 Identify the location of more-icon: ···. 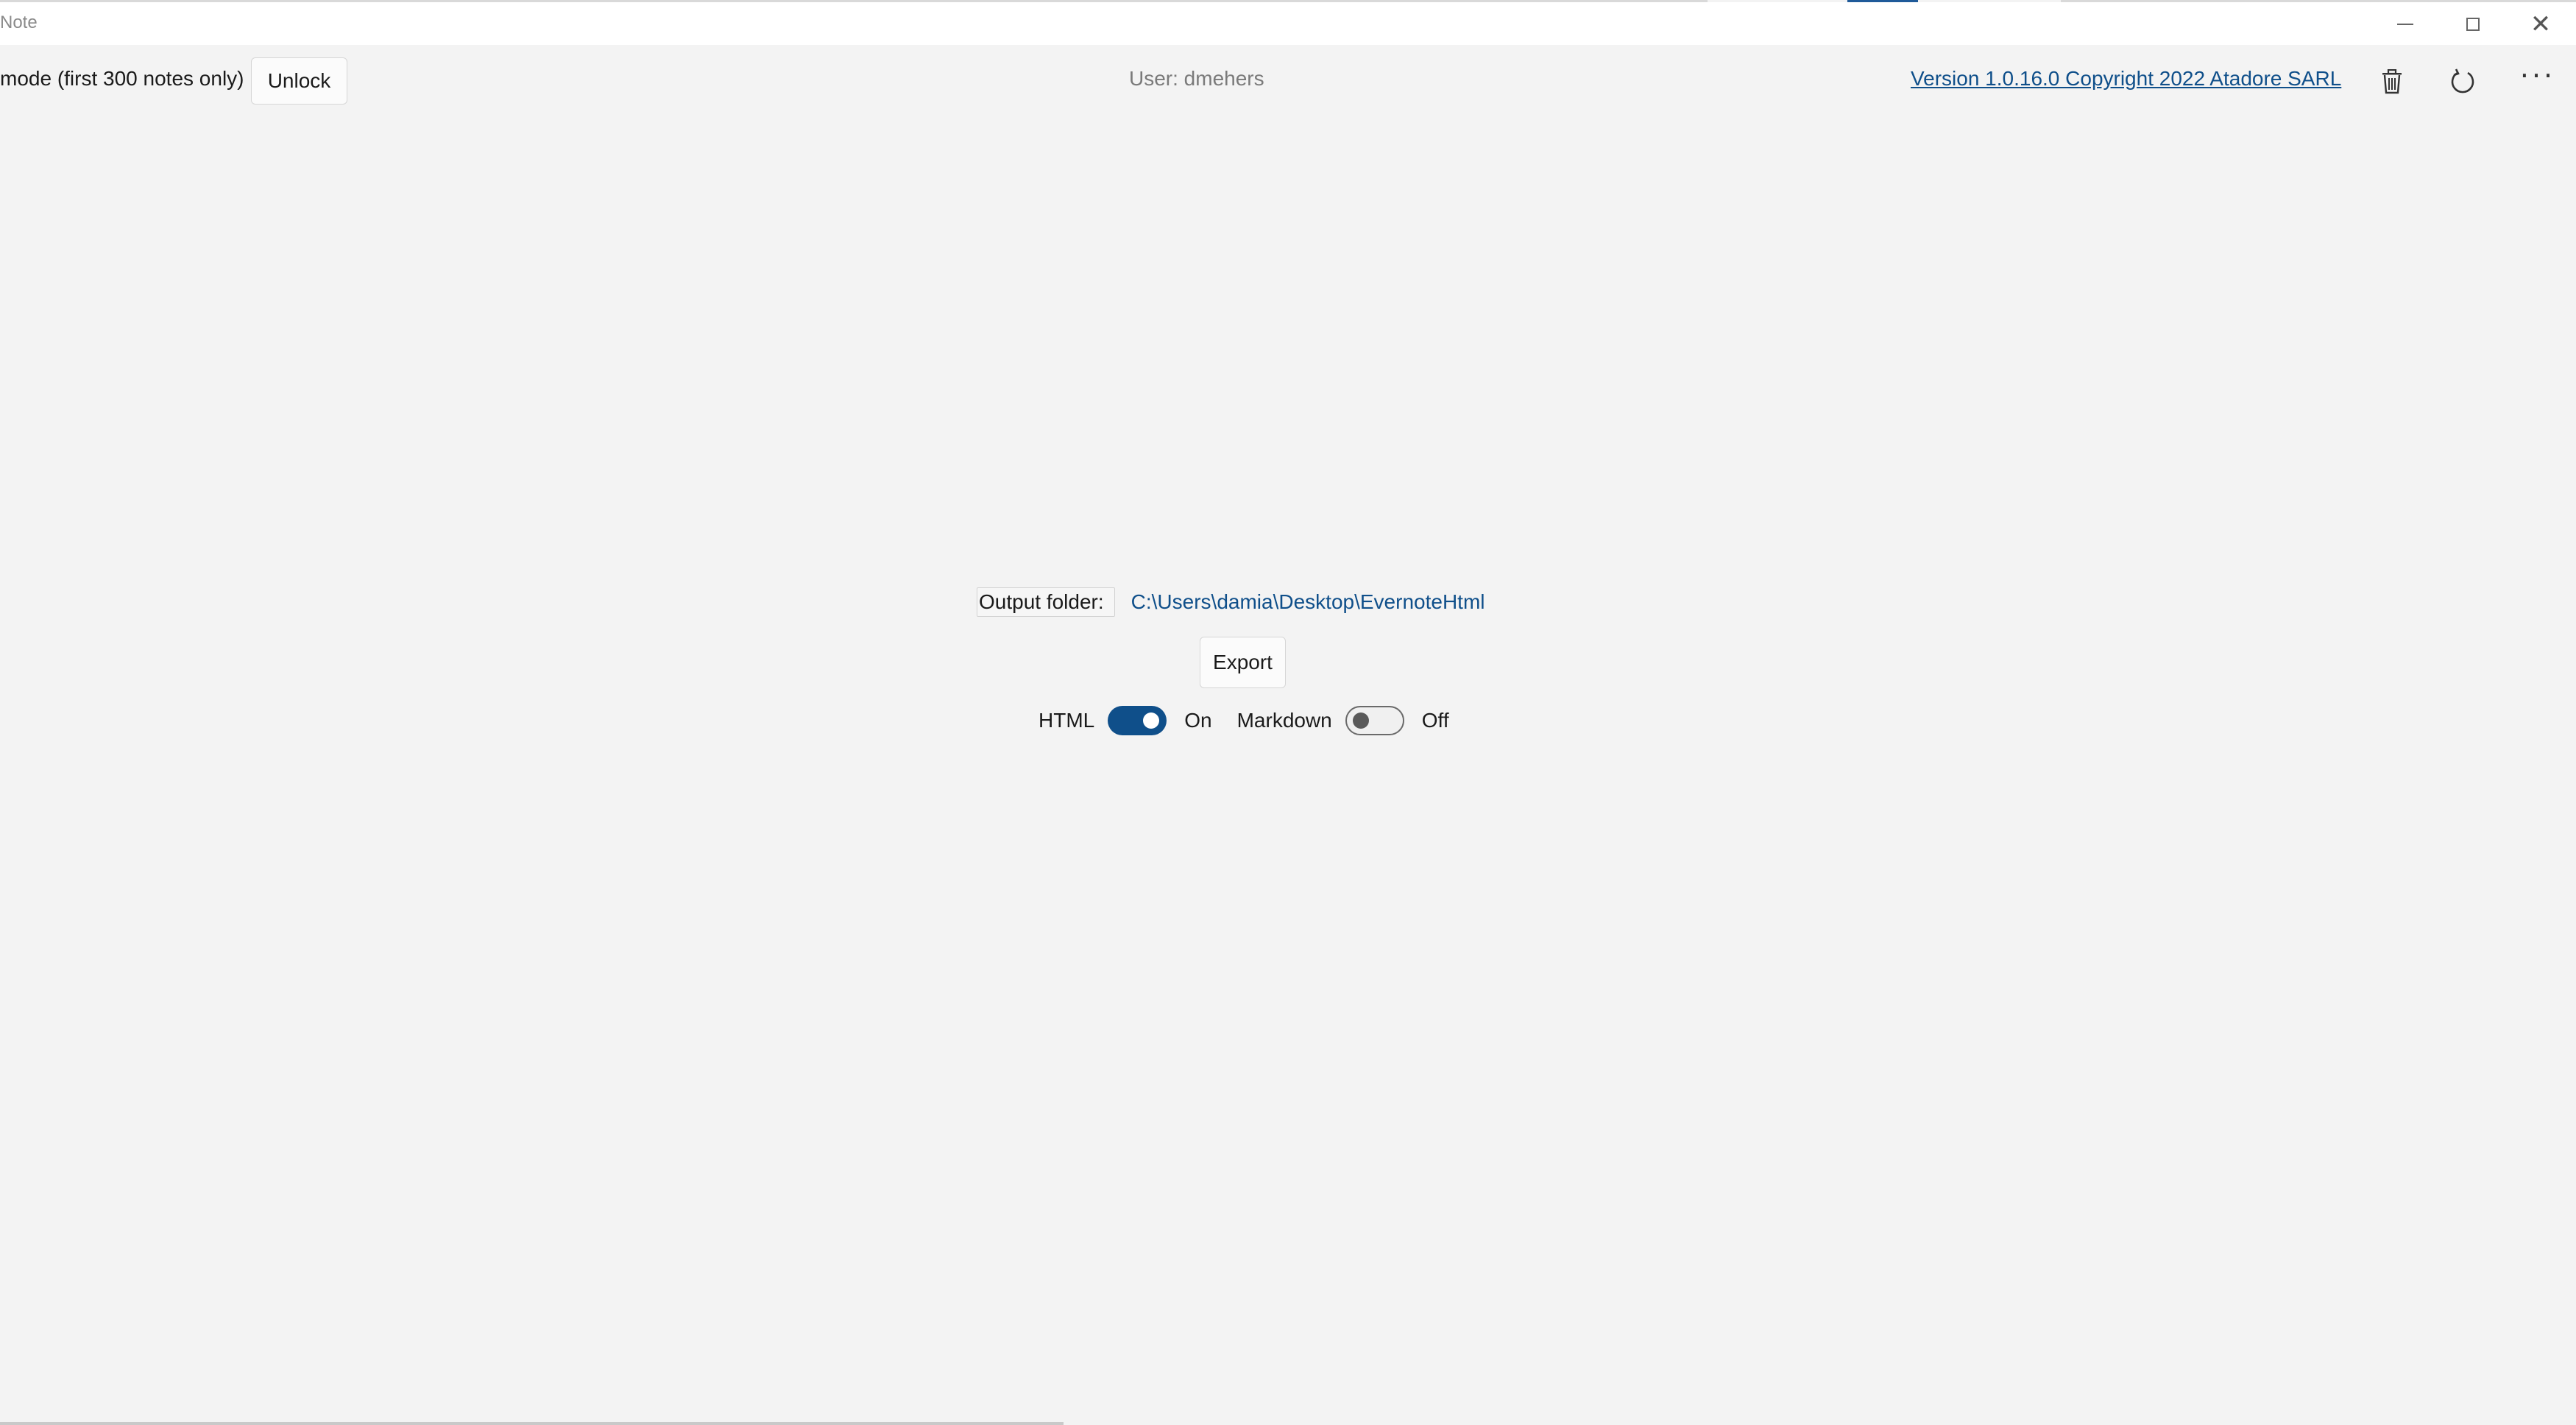
(2537, 75).